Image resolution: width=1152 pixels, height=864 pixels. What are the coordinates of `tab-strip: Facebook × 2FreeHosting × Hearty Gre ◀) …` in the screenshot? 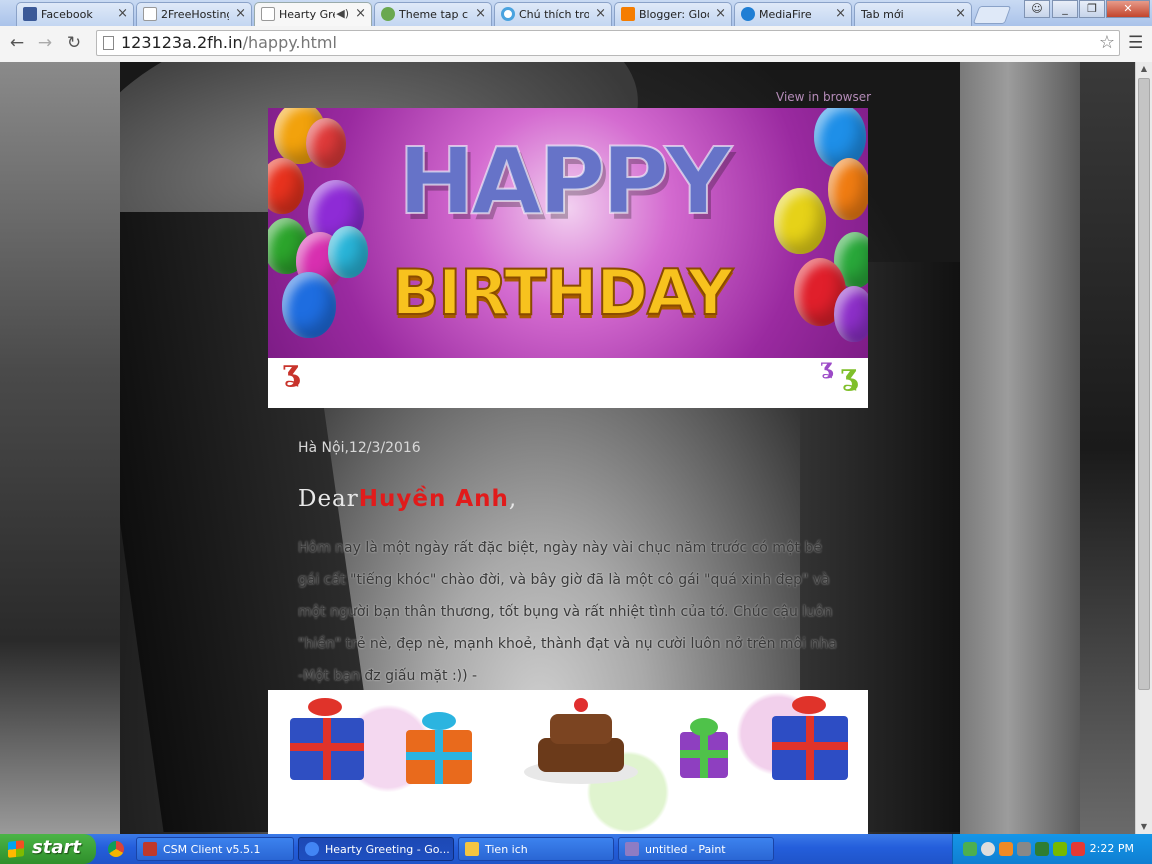 It's located at (576, 13).